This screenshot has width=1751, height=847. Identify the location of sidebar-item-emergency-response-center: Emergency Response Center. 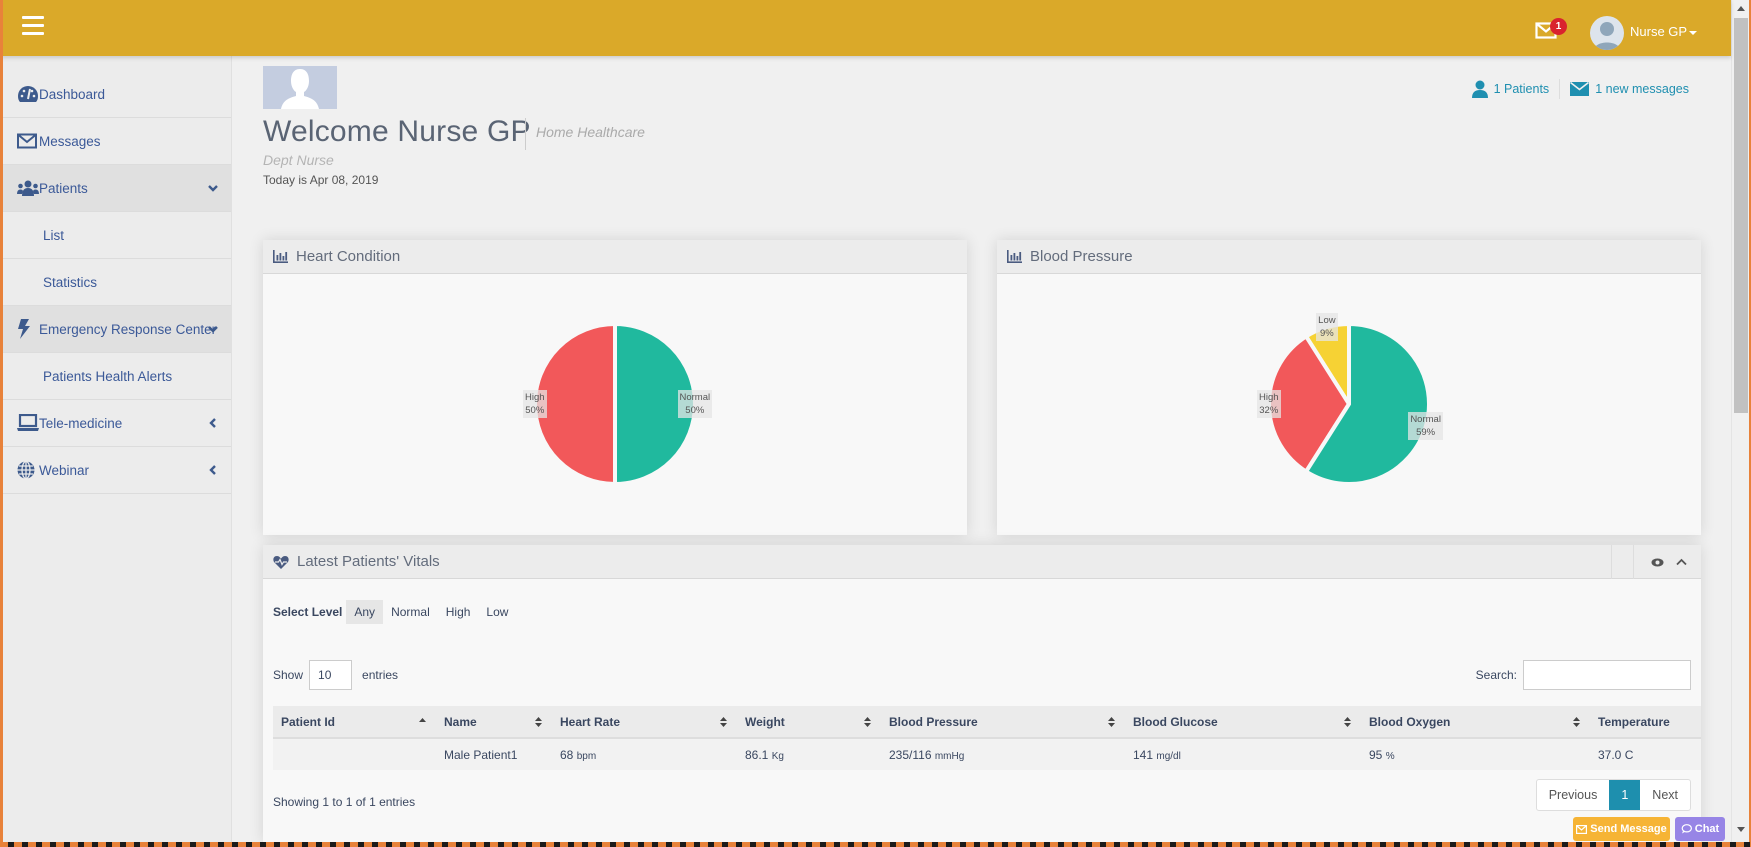
(117, 329).